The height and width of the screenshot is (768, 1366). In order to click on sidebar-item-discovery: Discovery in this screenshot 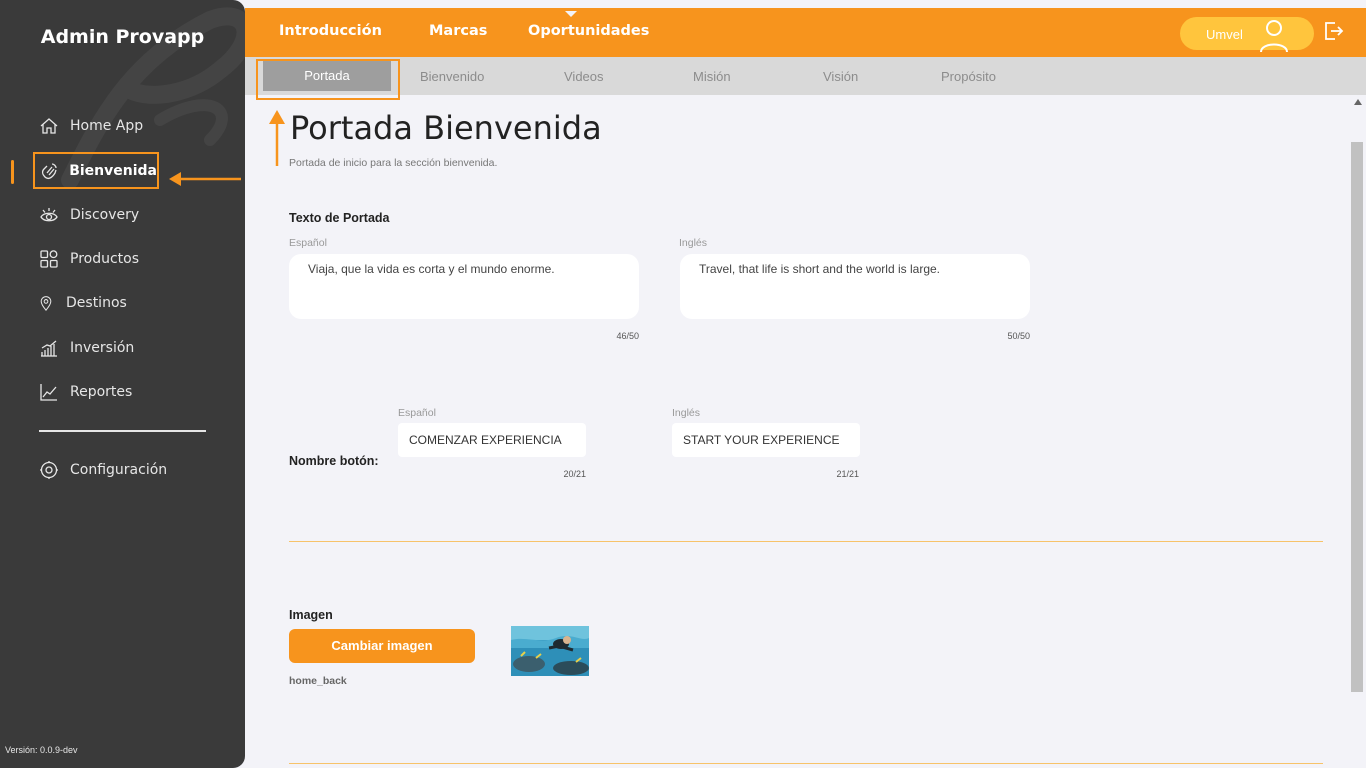, I will do `click(88, 215)`.